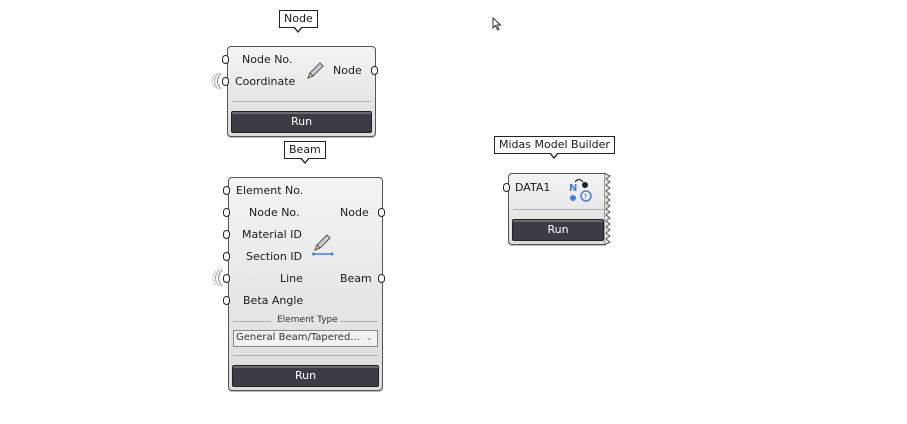 The width and height of the screenshot is (907, 424). What do you see at coordinates (307, 320) in the screenshot?
I see `element-type-group-label: Element Type` at bounding box center [307, 320].